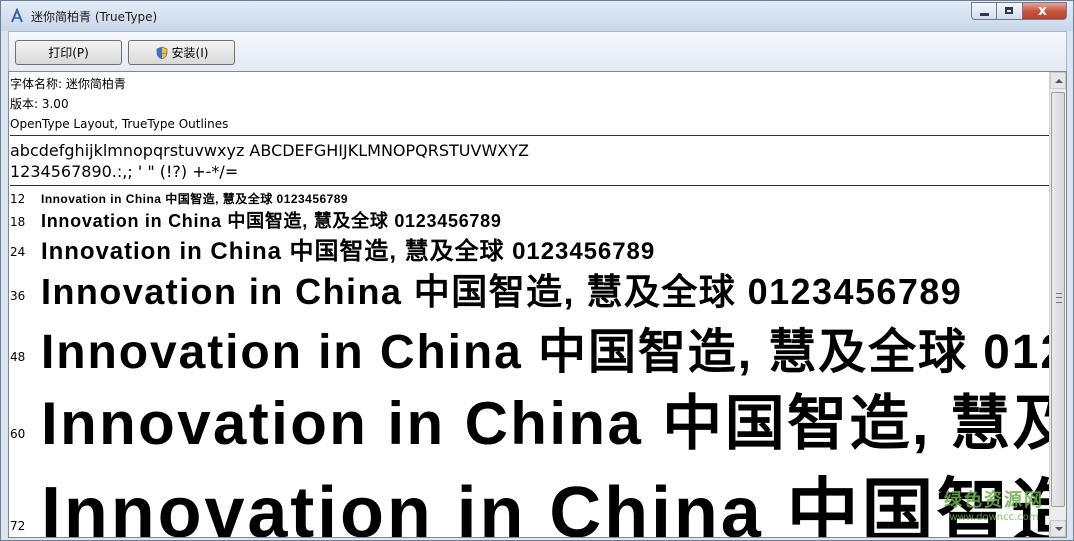 Image resolution: width=1074 pixels, height=541 pixels. What do you see at coordinates (68, 84) in the screenshot?
I see `font-name-line: 字体名称: 迷你简柏青` at bounding box center [68, 84].